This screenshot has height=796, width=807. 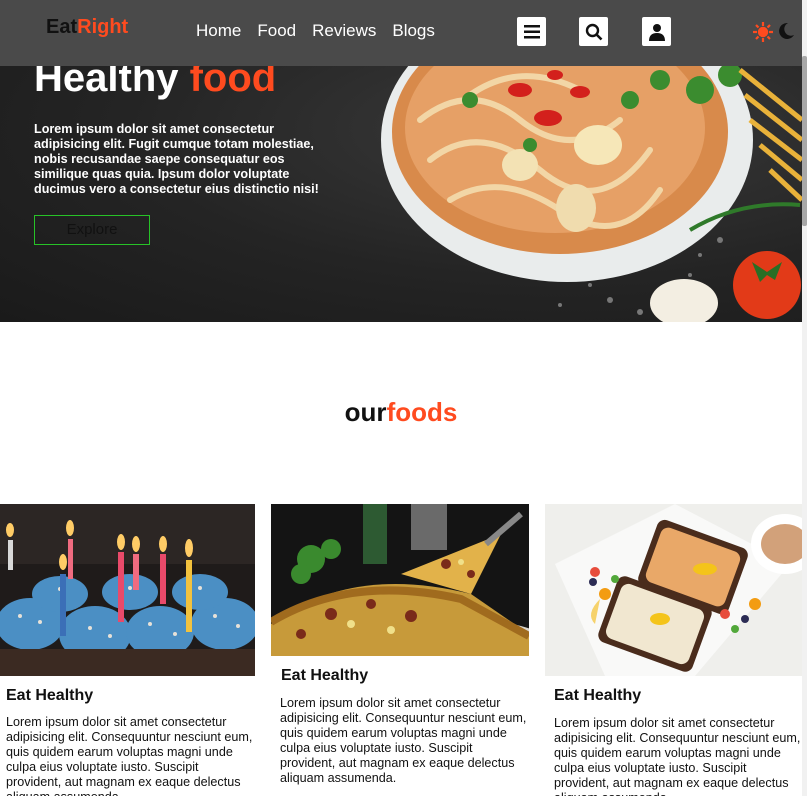 I want to click on logo: EatRight, so click(x=87, y=27).